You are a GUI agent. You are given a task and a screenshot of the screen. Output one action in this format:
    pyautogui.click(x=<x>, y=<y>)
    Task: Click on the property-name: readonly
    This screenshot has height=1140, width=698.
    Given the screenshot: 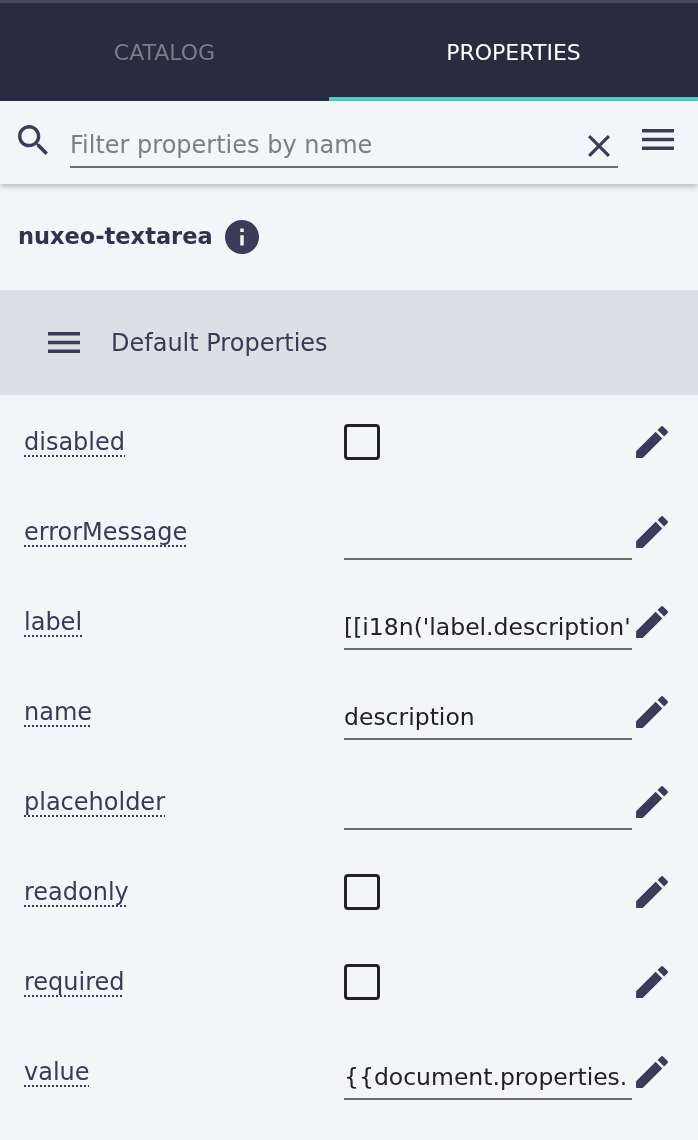 What is the action you would take?
    pyautogui.click(x=76, y=892)
    